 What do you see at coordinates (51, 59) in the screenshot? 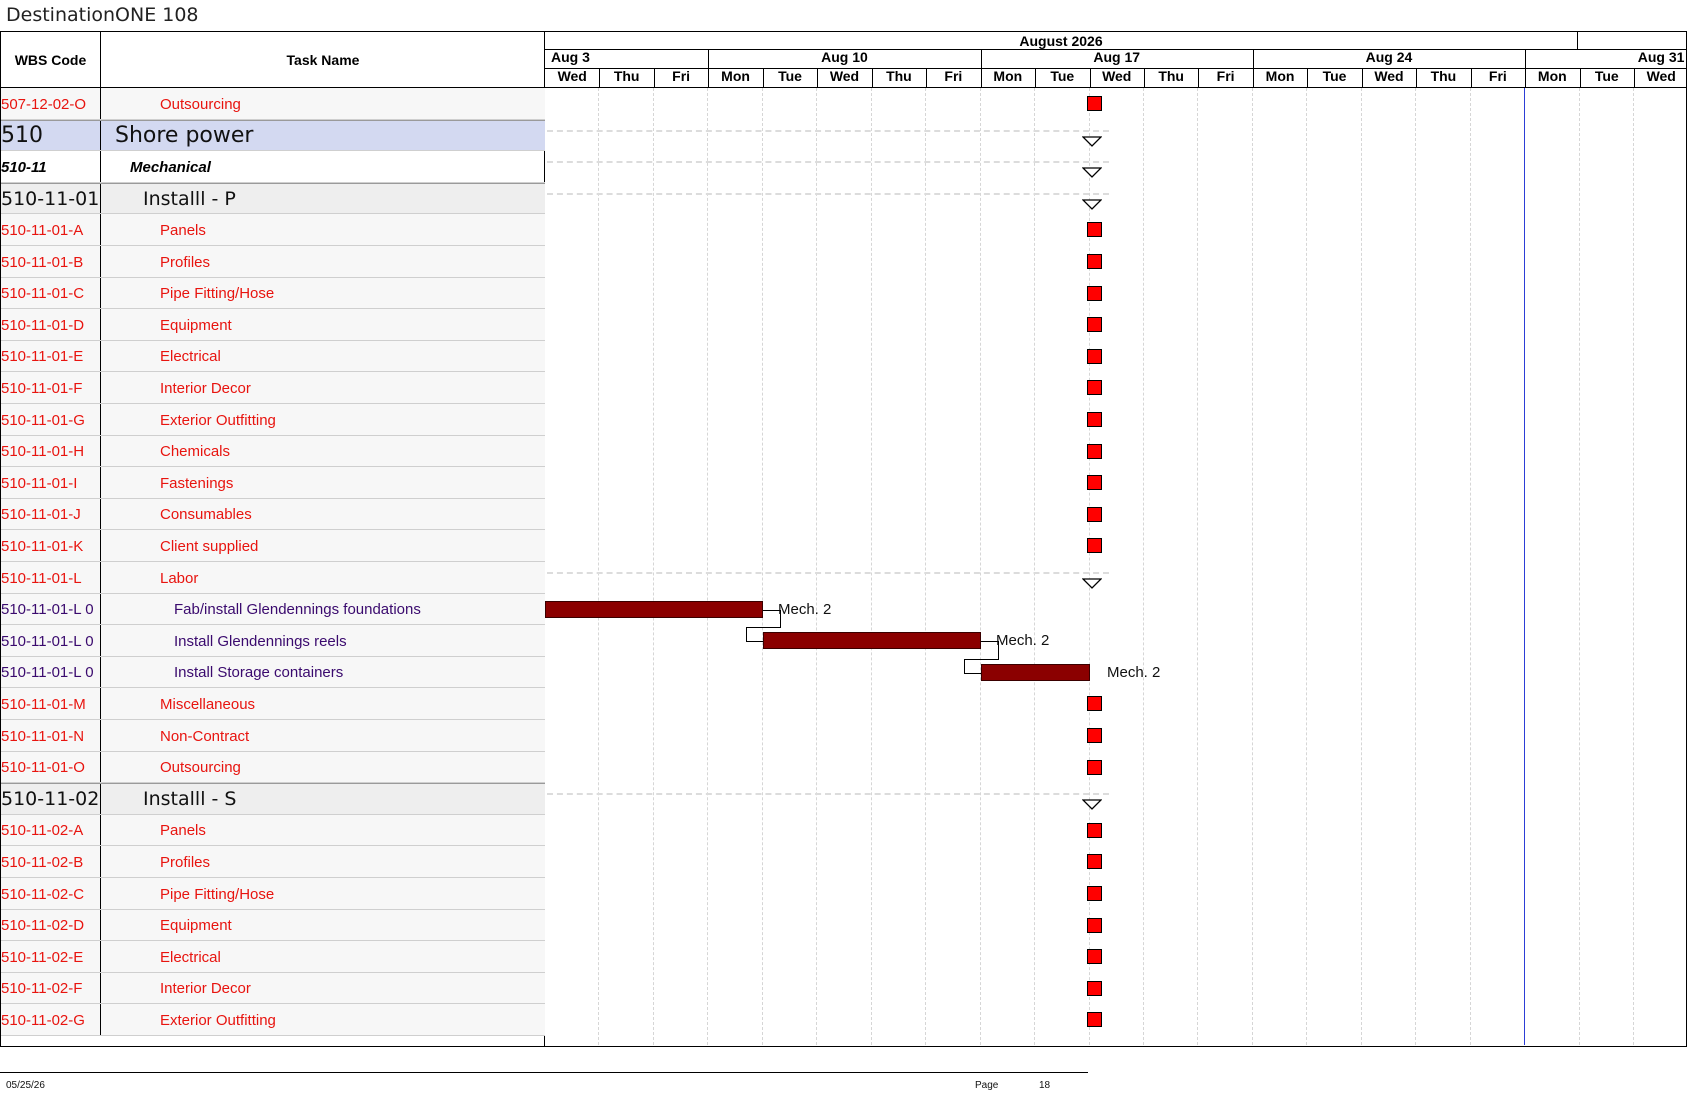
I see `wbs-column-header: WBS Code` at bounding box center [51, 59].